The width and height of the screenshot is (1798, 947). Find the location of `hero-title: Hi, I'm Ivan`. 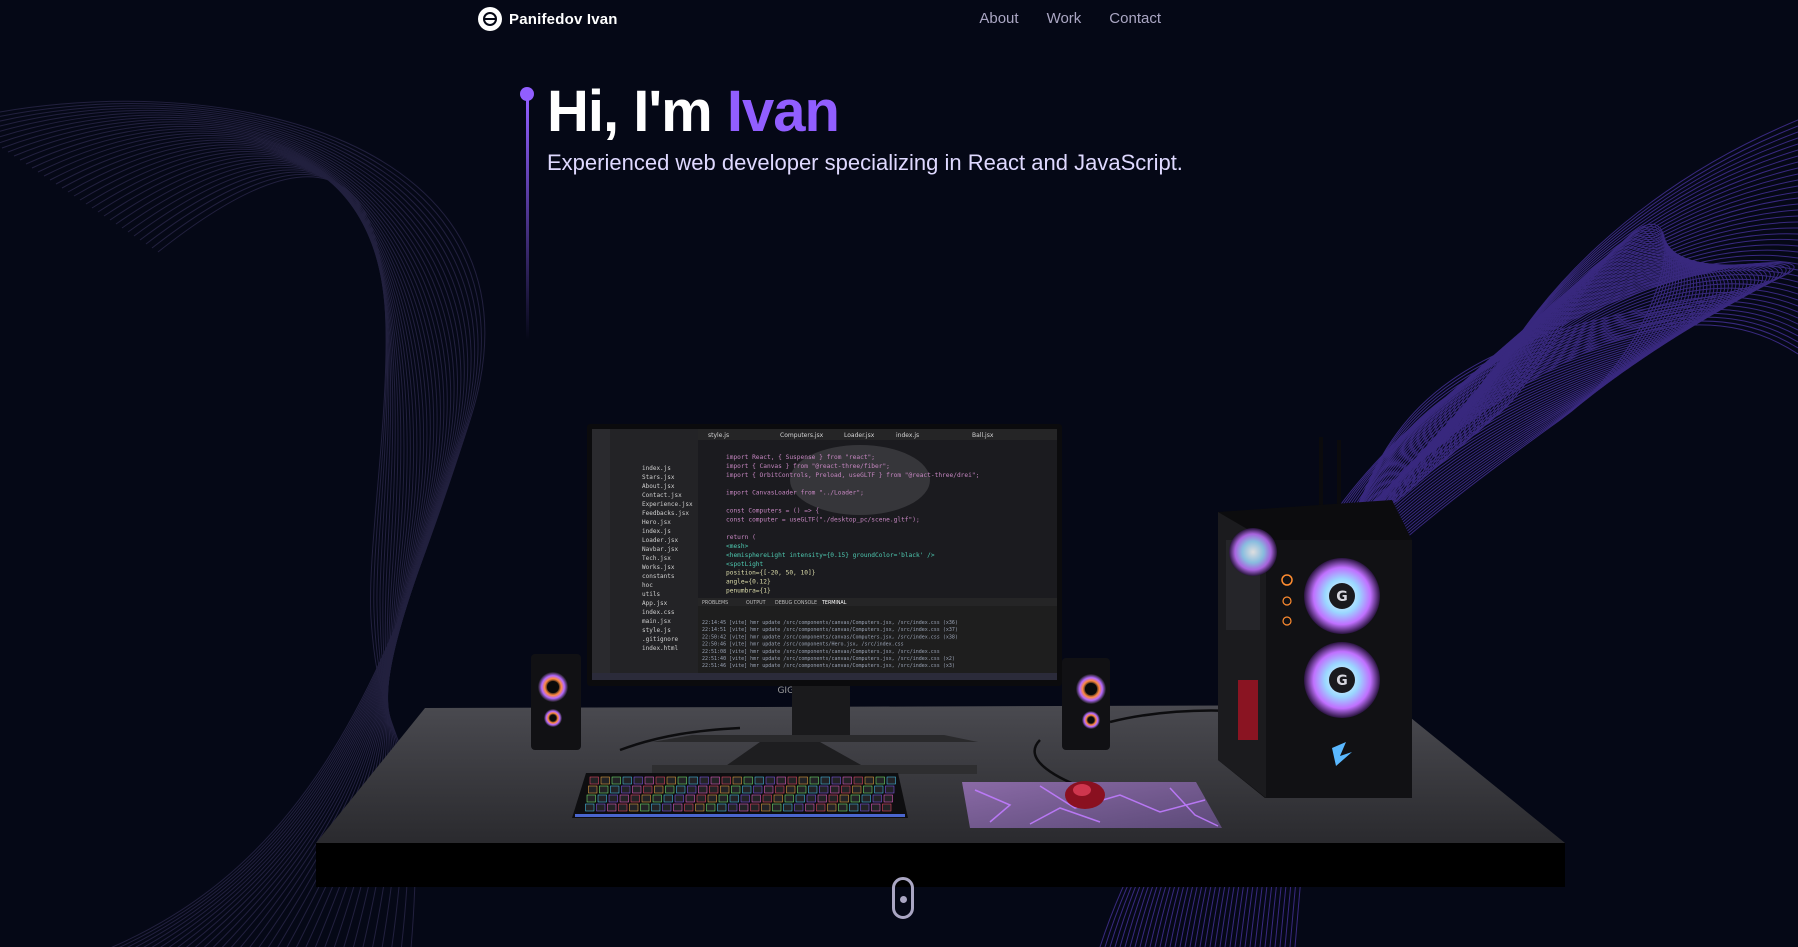

hero-title: Hi, I'm Ivan is located at coordinates (693, 111).